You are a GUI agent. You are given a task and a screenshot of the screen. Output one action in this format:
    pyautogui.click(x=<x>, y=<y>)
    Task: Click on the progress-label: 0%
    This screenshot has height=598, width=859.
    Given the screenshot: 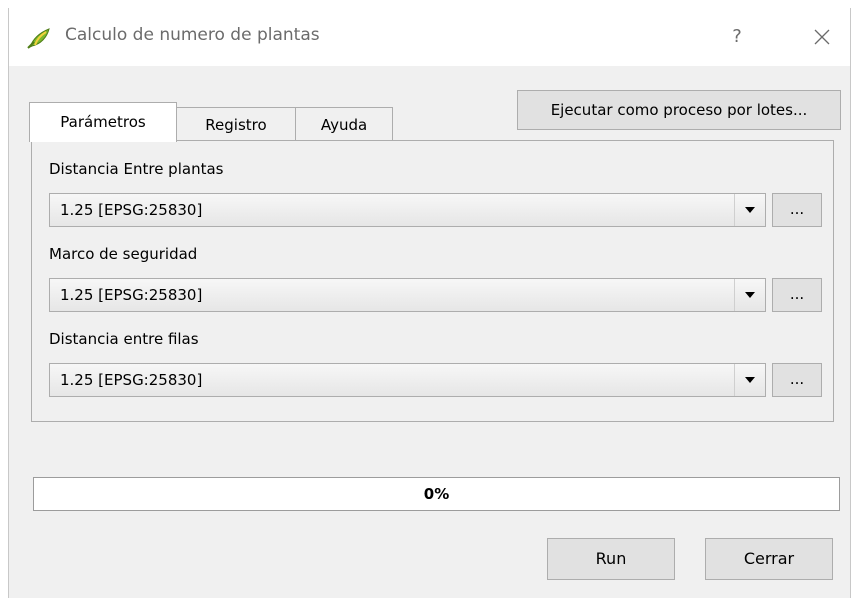 What is the action you would take?
    pyautogui.click(x=436, y=494)
    